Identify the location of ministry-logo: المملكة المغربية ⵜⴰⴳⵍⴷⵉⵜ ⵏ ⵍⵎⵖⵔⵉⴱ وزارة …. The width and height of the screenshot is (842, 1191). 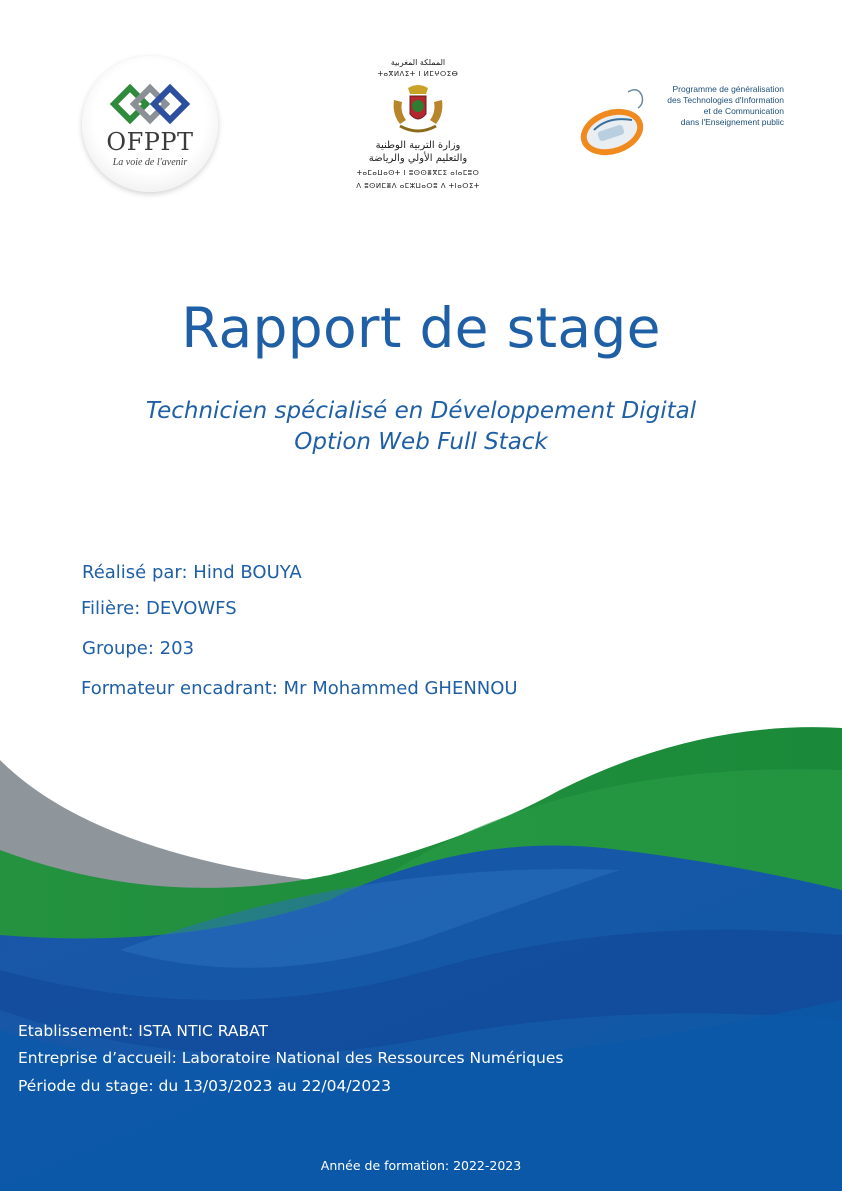
(418, 127).